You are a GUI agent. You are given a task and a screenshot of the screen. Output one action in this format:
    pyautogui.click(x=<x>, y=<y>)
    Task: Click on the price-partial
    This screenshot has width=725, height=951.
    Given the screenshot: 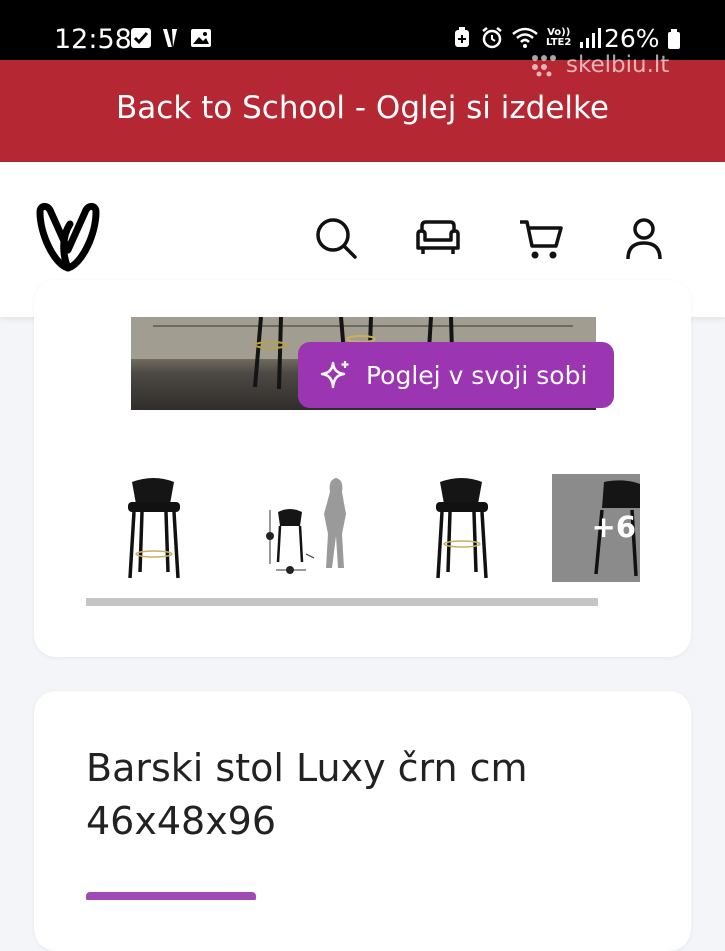 What is the action you would take?
    pyautogui.click(x=171, y=883)
    